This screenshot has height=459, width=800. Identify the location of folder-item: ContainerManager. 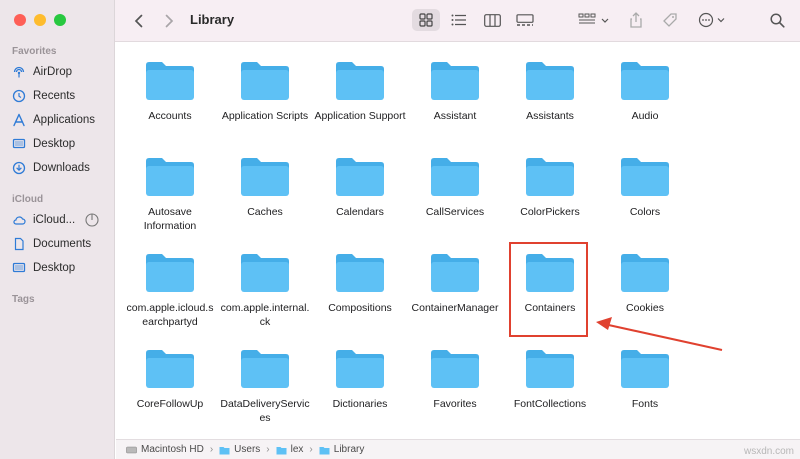
(455, 283).